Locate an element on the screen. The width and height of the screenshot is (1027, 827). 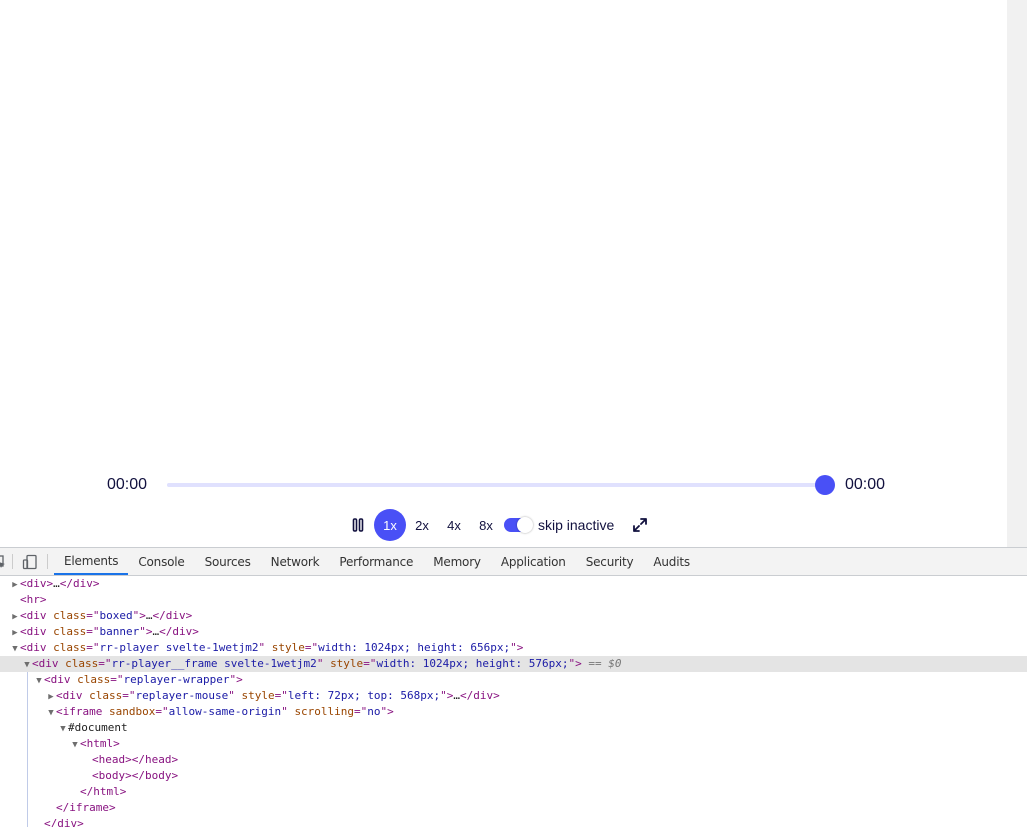
dom-node: <body></body> is located at coordinates (513, 776).